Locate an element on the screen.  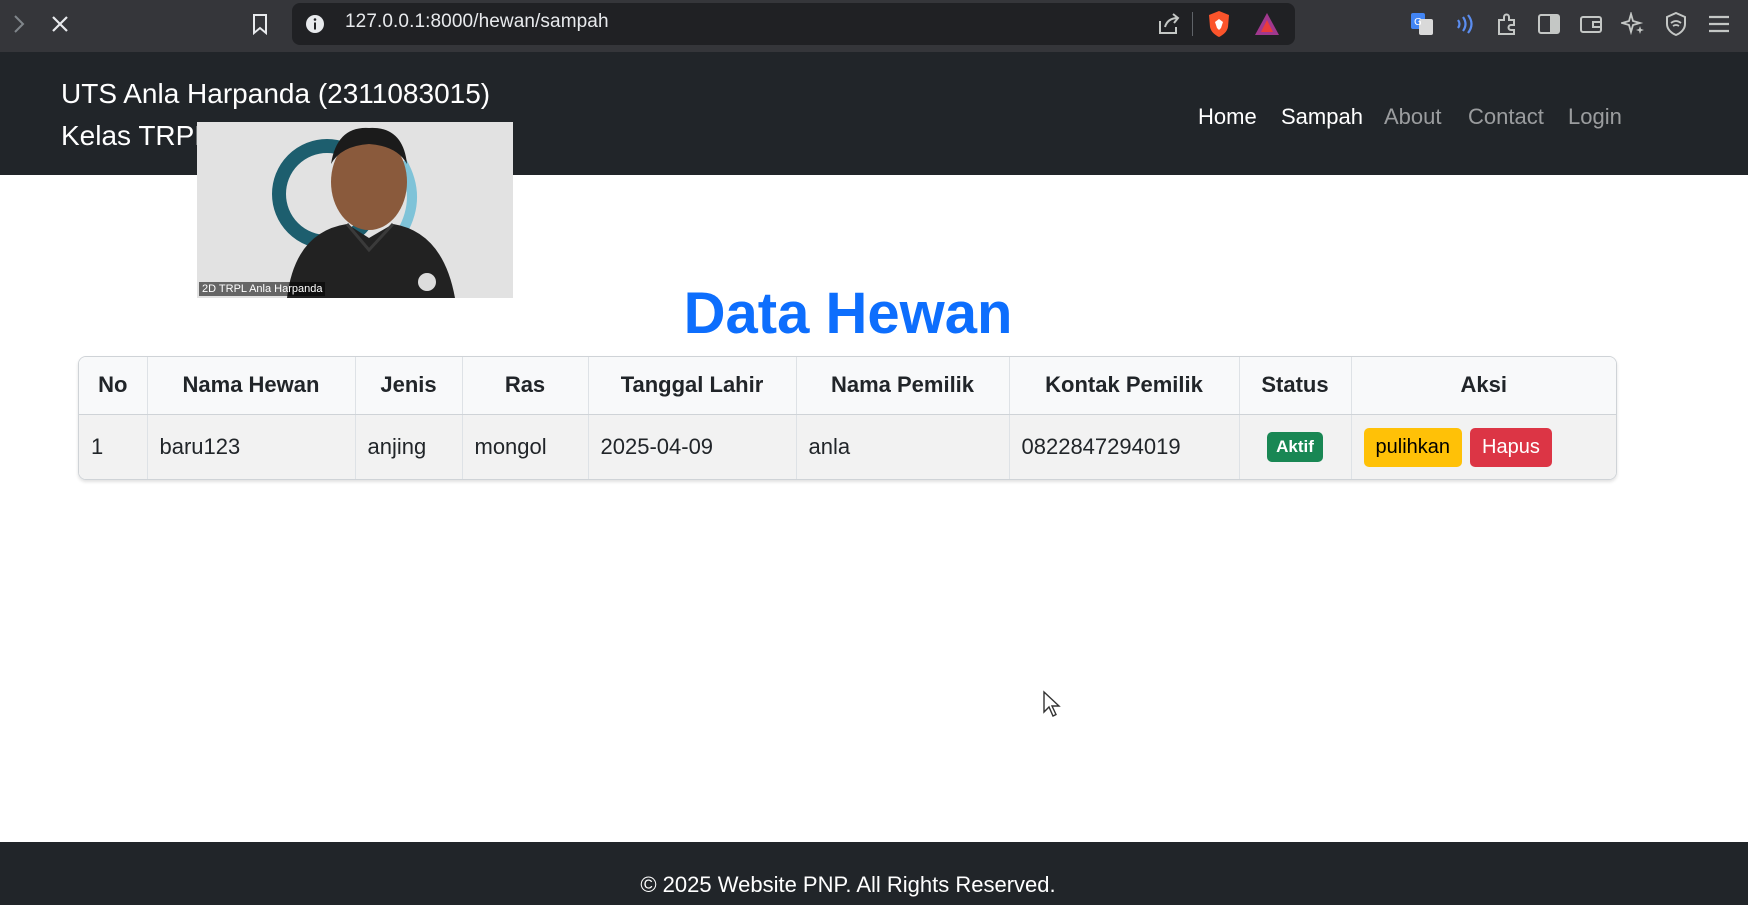
stop-loading-icon is located at coordinates (60, 24).